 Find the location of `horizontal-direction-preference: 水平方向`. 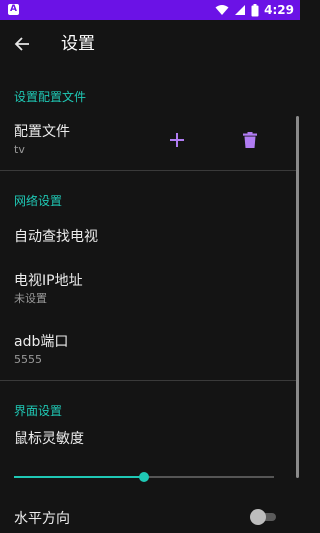

horizontal-direction-preference: 水平方向 is located at coordinates (134, 519).